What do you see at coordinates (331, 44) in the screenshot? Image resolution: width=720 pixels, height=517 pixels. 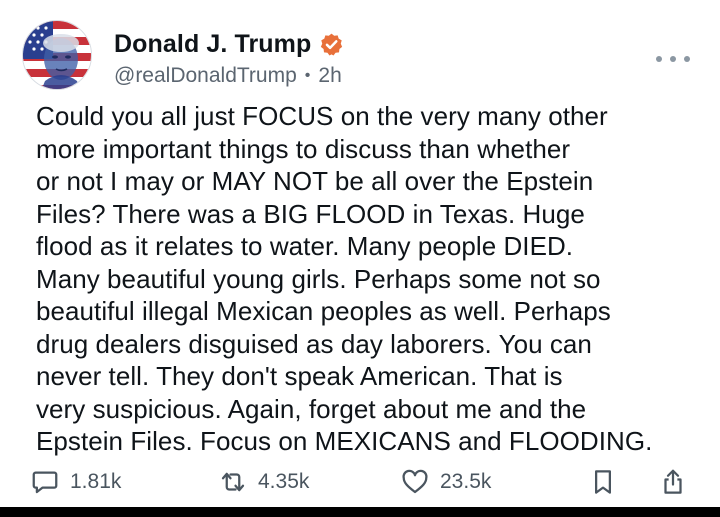 I see `verified-badge-icon` at bounding box center [331, 44].